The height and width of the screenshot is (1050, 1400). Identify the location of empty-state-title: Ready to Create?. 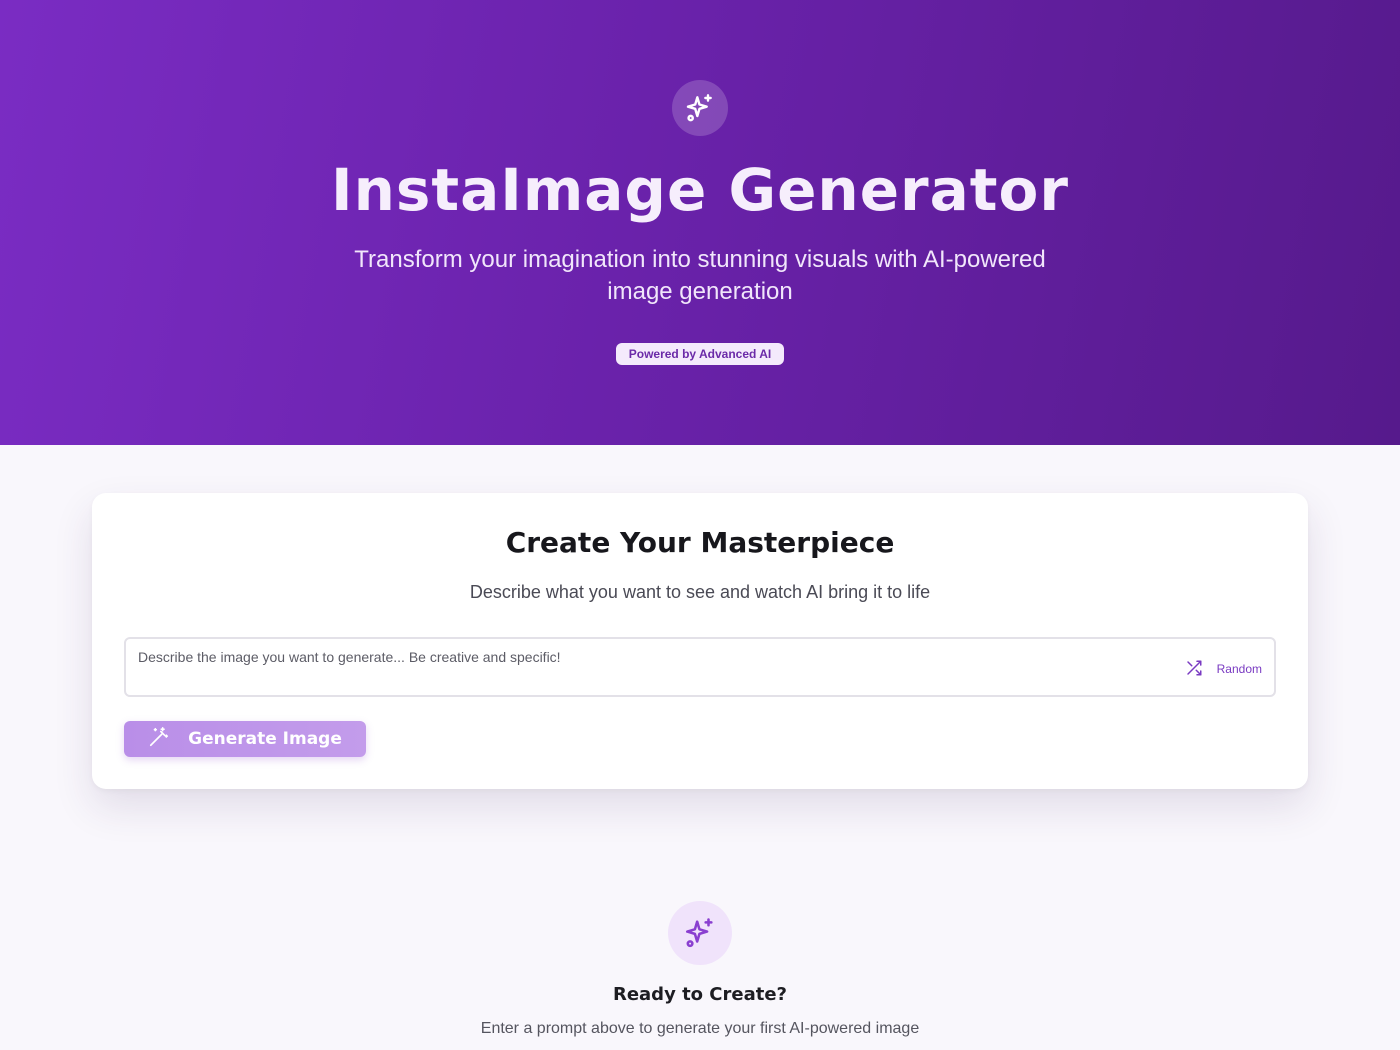
(700, 994).